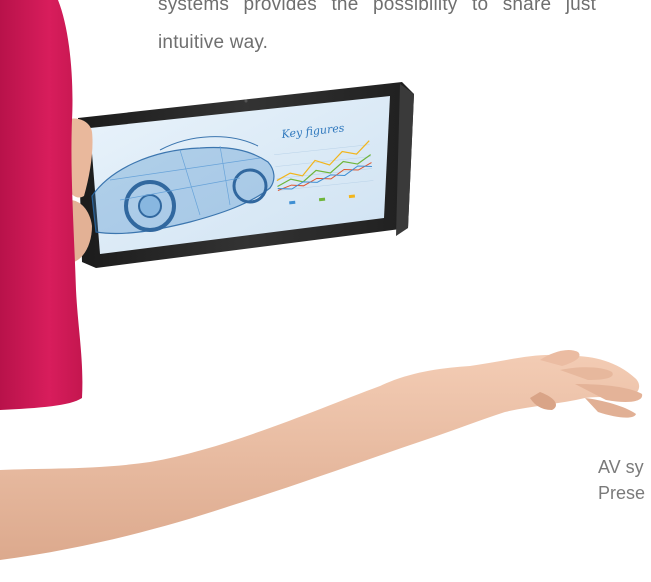 The width and height of the screenshot is (651, 582). I want to click on caption-line-2: Prese, so click(622, 493).